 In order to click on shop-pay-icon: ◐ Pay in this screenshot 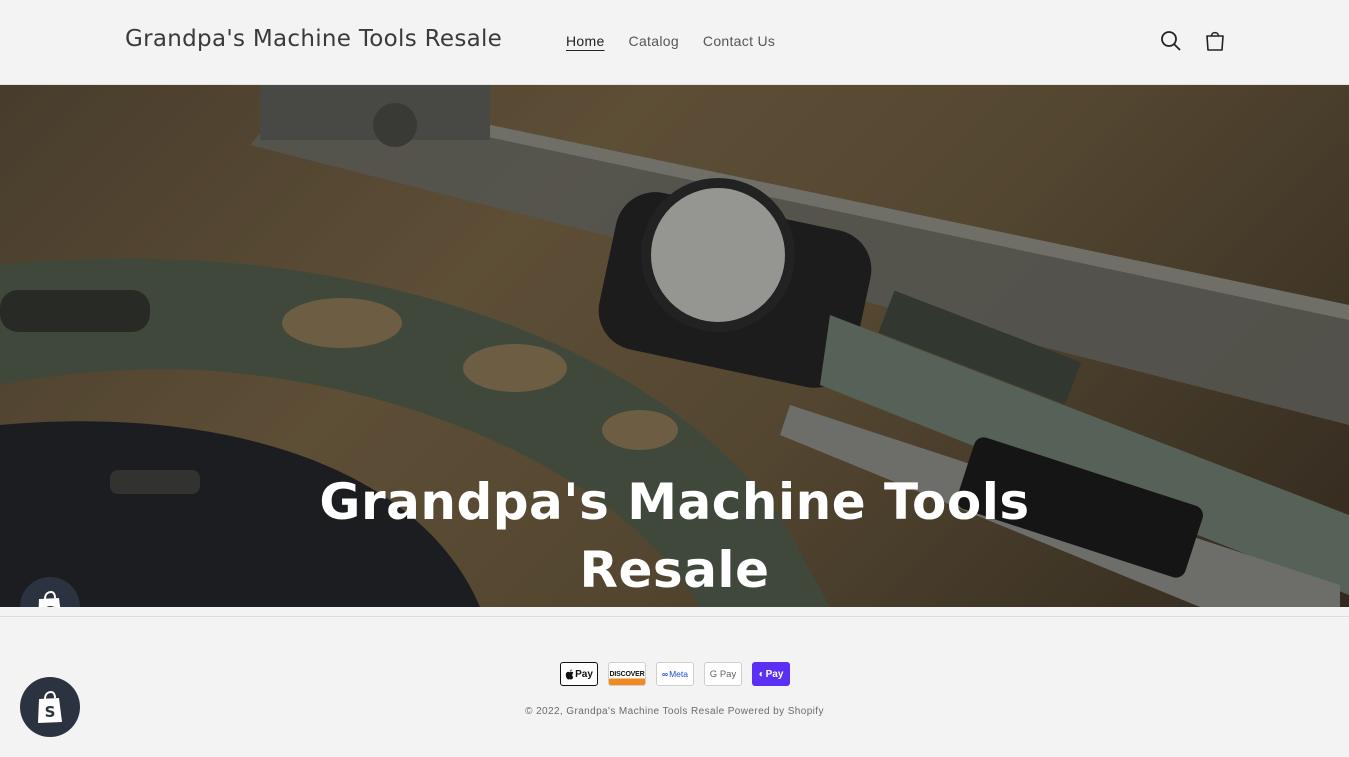, I will do `click(771, 674)`.